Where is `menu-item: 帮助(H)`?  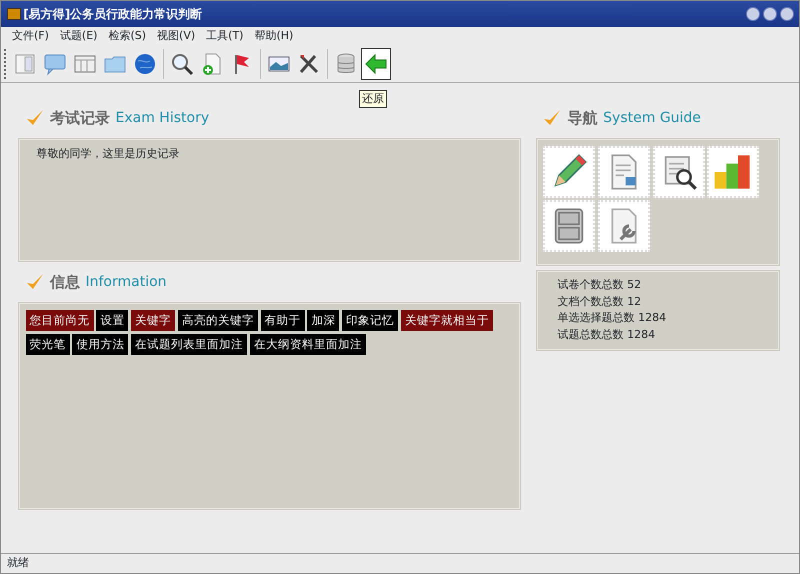 menu-item: 帮助(H) is located at coordinates (274, 36).